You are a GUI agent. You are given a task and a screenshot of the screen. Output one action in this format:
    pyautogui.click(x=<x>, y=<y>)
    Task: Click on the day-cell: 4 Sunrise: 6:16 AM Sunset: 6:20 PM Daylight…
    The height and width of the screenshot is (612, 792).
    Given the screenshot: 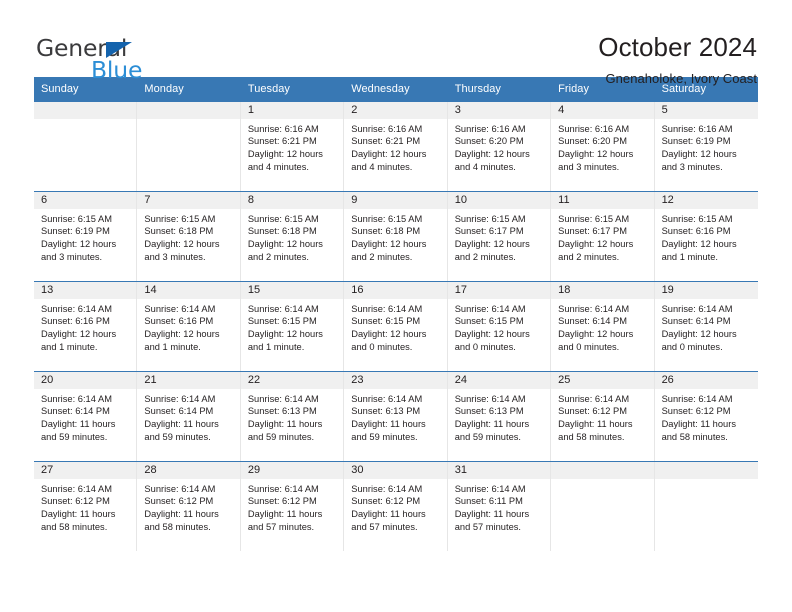 What is the action you would take?
    pyautogui.click(x=603, y=146)
    